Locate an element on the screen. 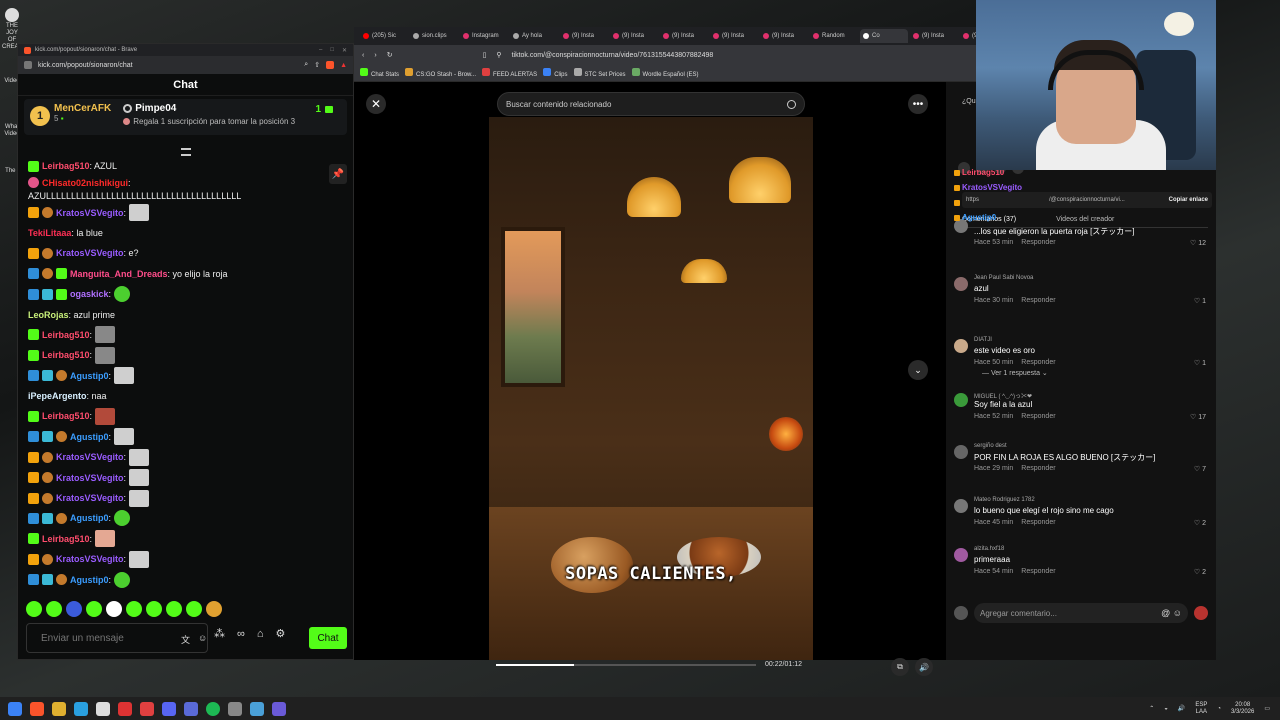 The height and width of the screenshot is (720, 1280). close-icon: ✕ is located at coordinates (376, 104).